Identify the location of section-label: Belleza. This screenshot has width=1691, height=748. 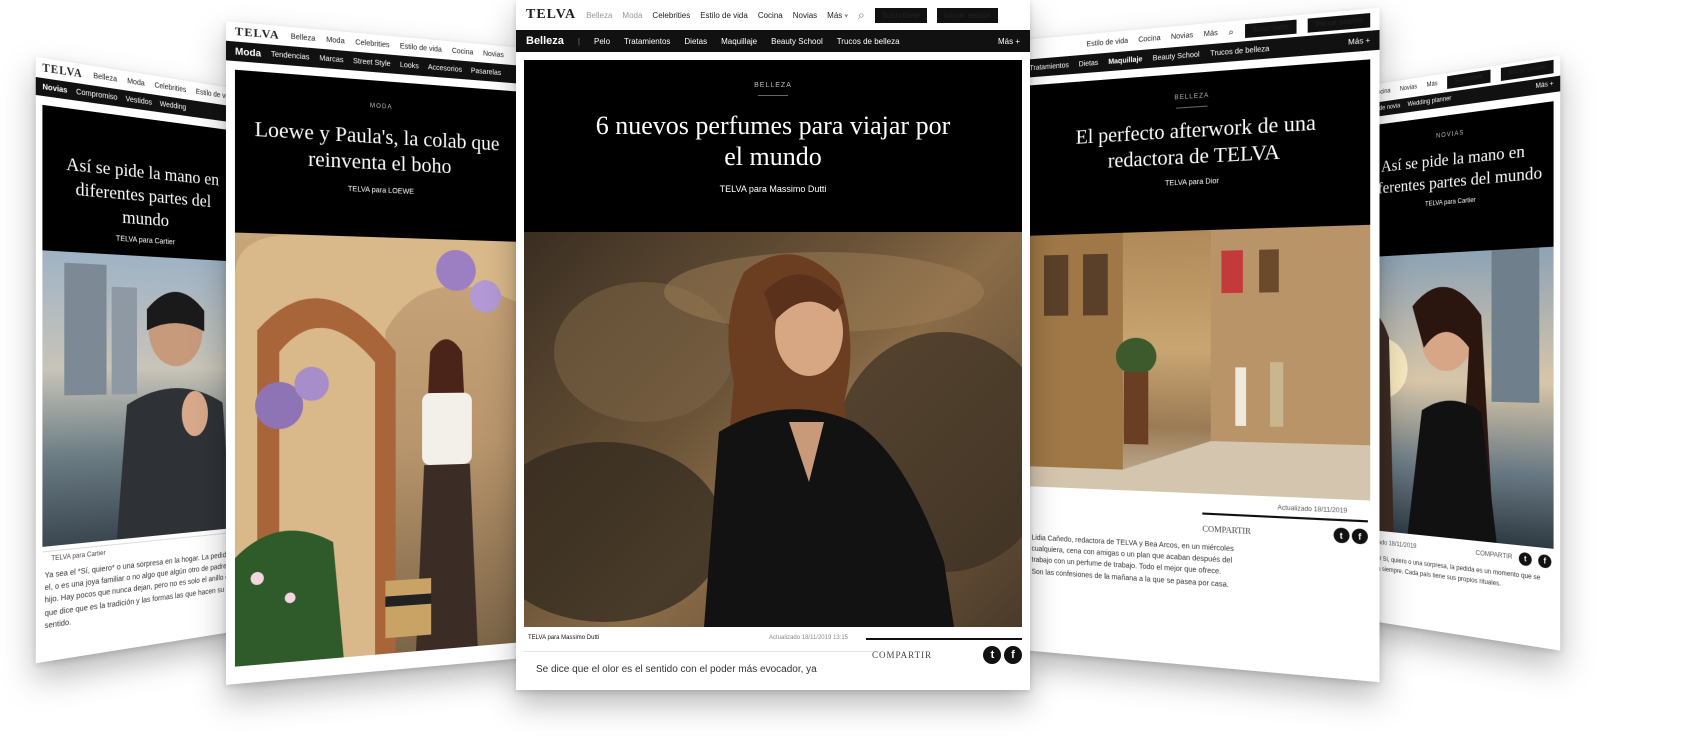
(545, 41).